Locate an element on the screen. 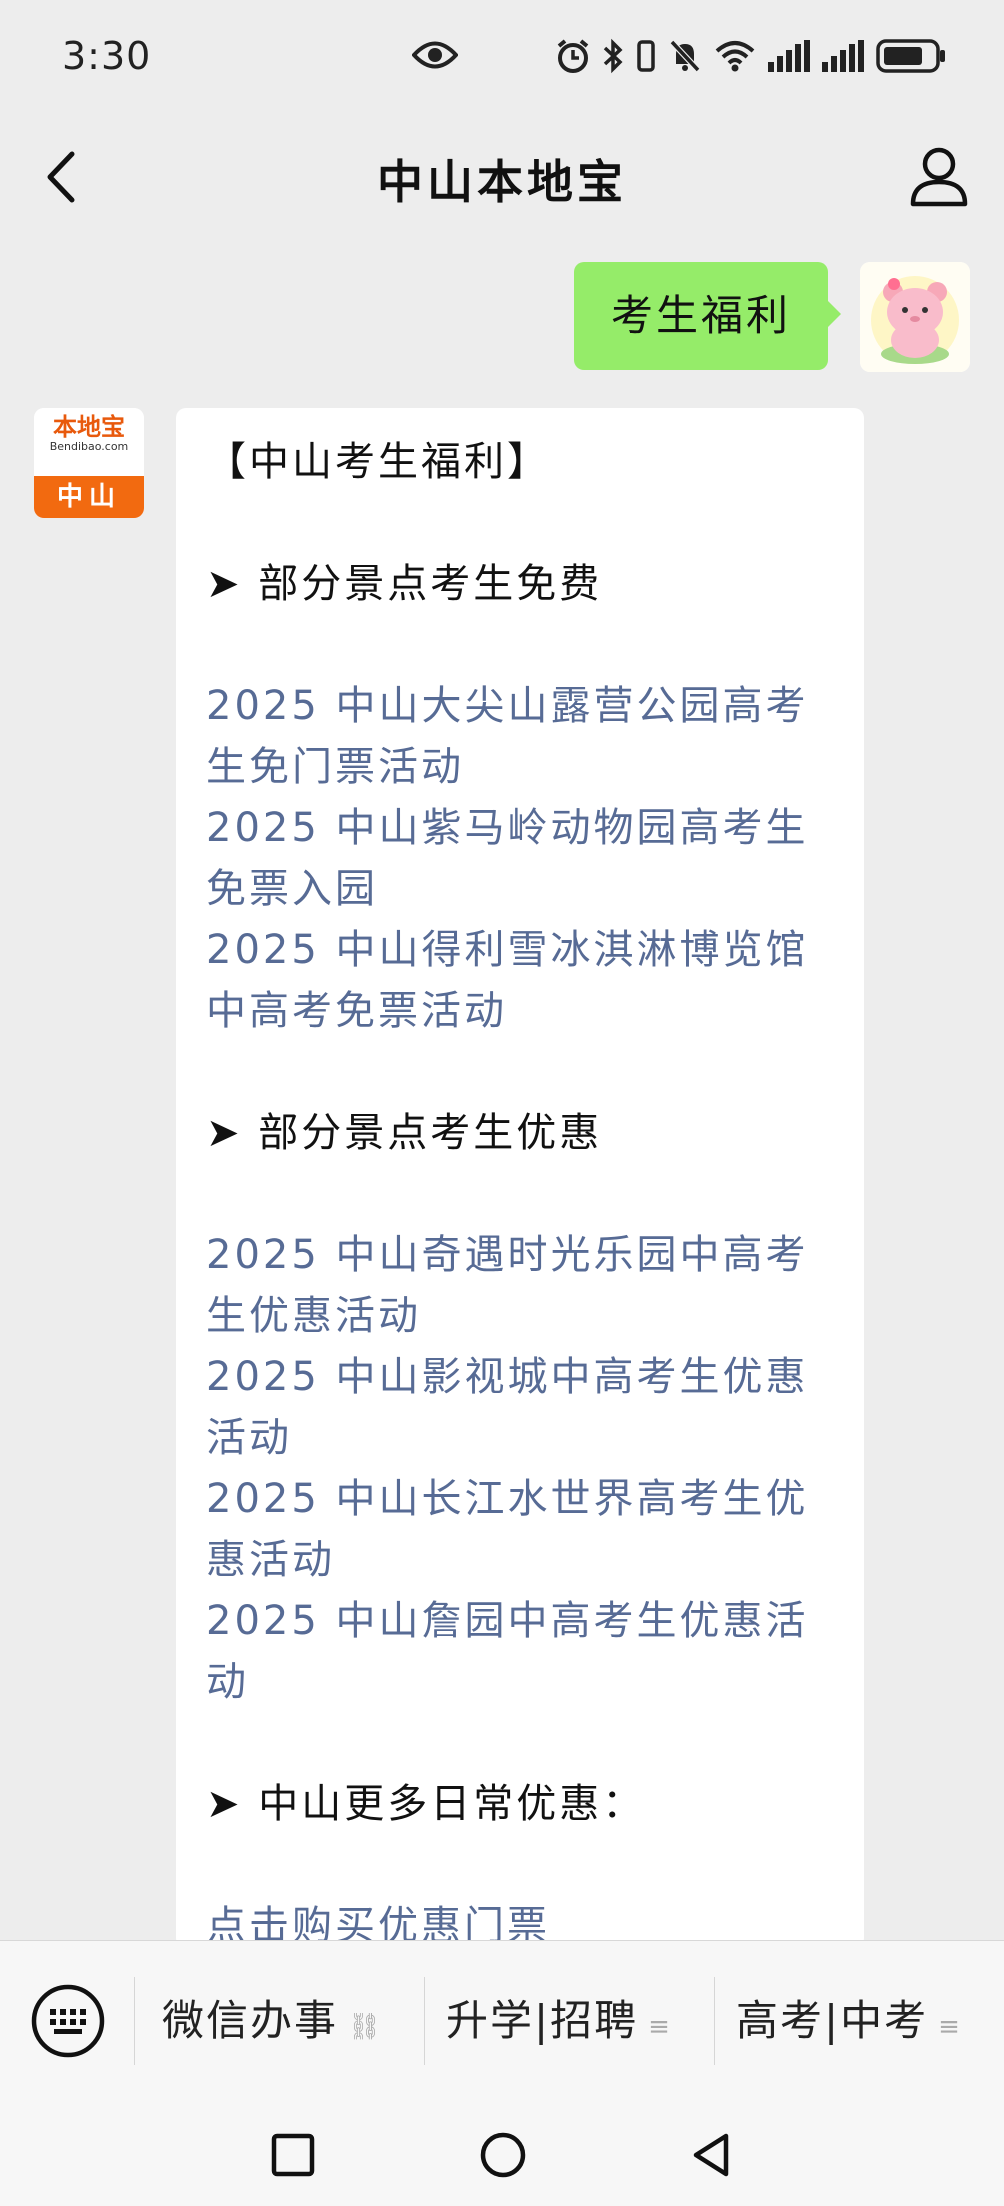  bluetooth-icon is located at coordinates (613, 56).